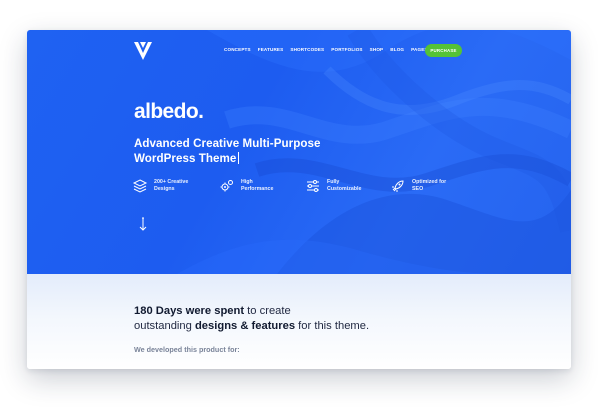 This screenshot has width=598, height=407. Describe the element at coordinates (143, 224) in the screenshot. I see `scroll-down-arrow-icon` at that location.